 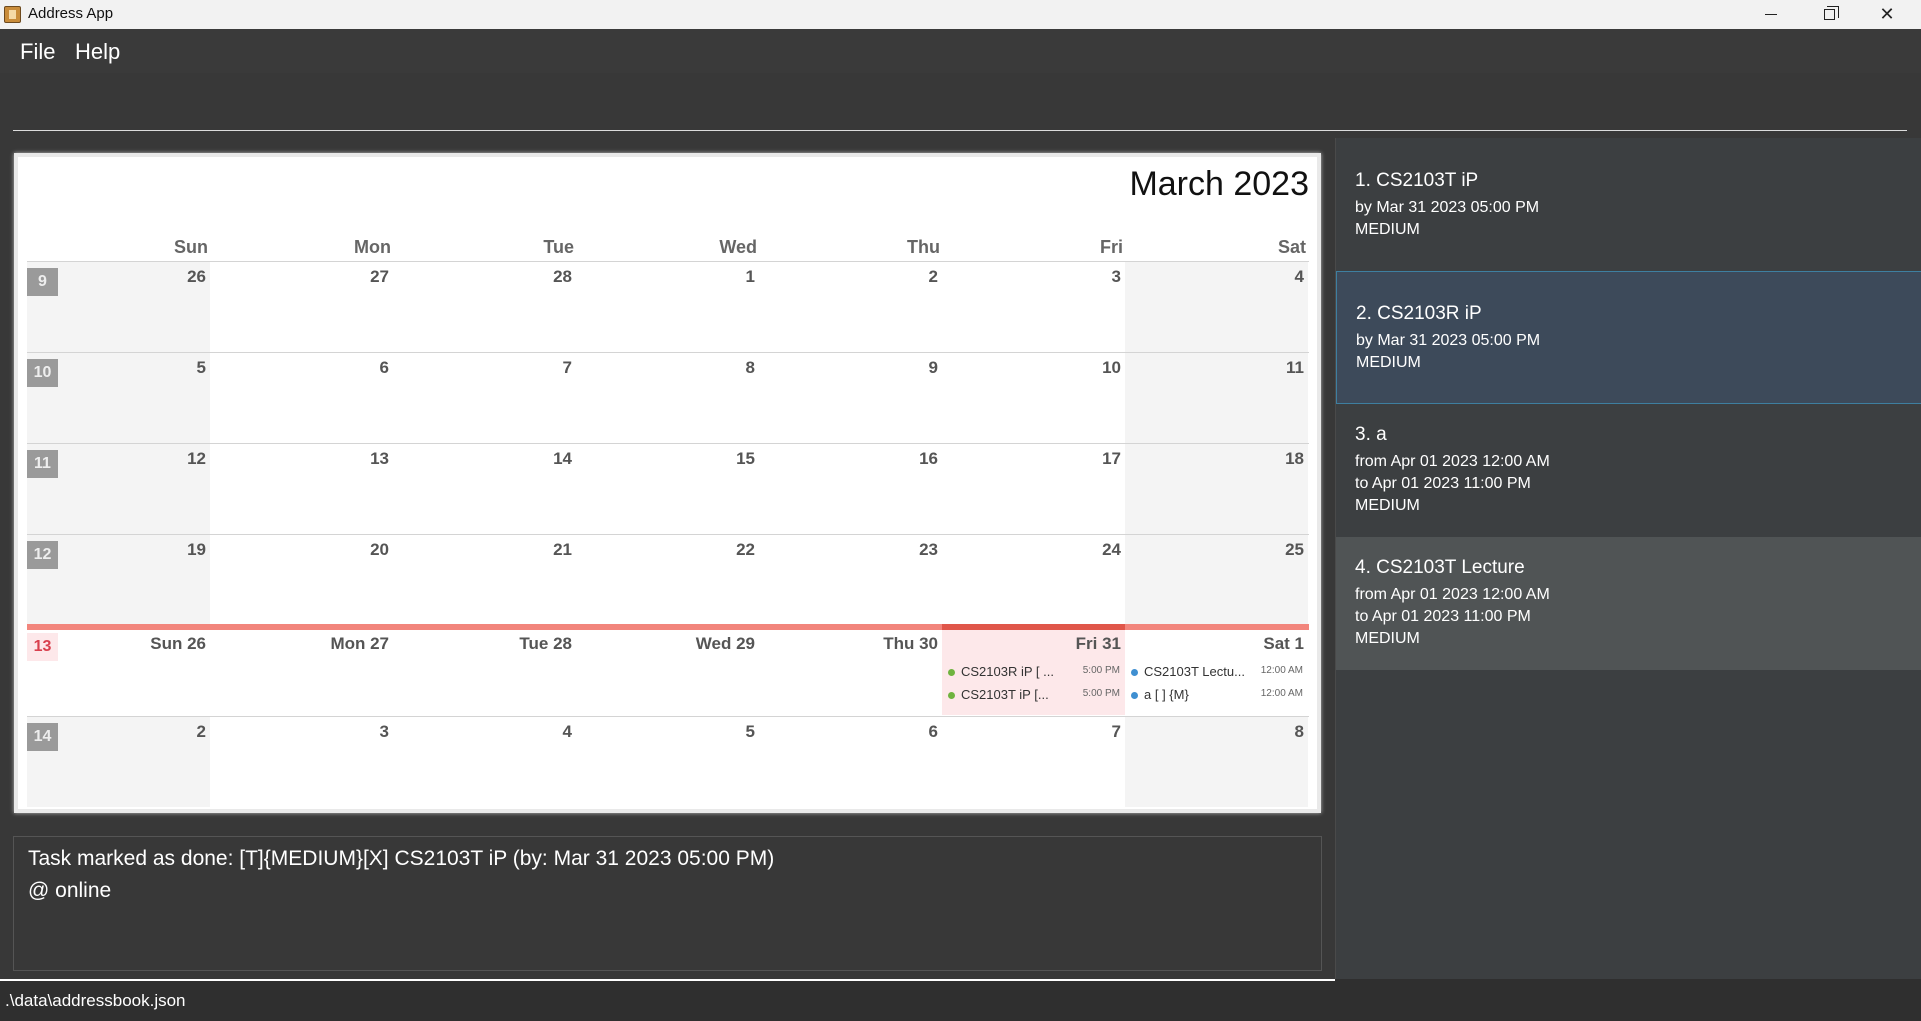 I want to click on day-cell: 17, so click(x=1033, y=489).